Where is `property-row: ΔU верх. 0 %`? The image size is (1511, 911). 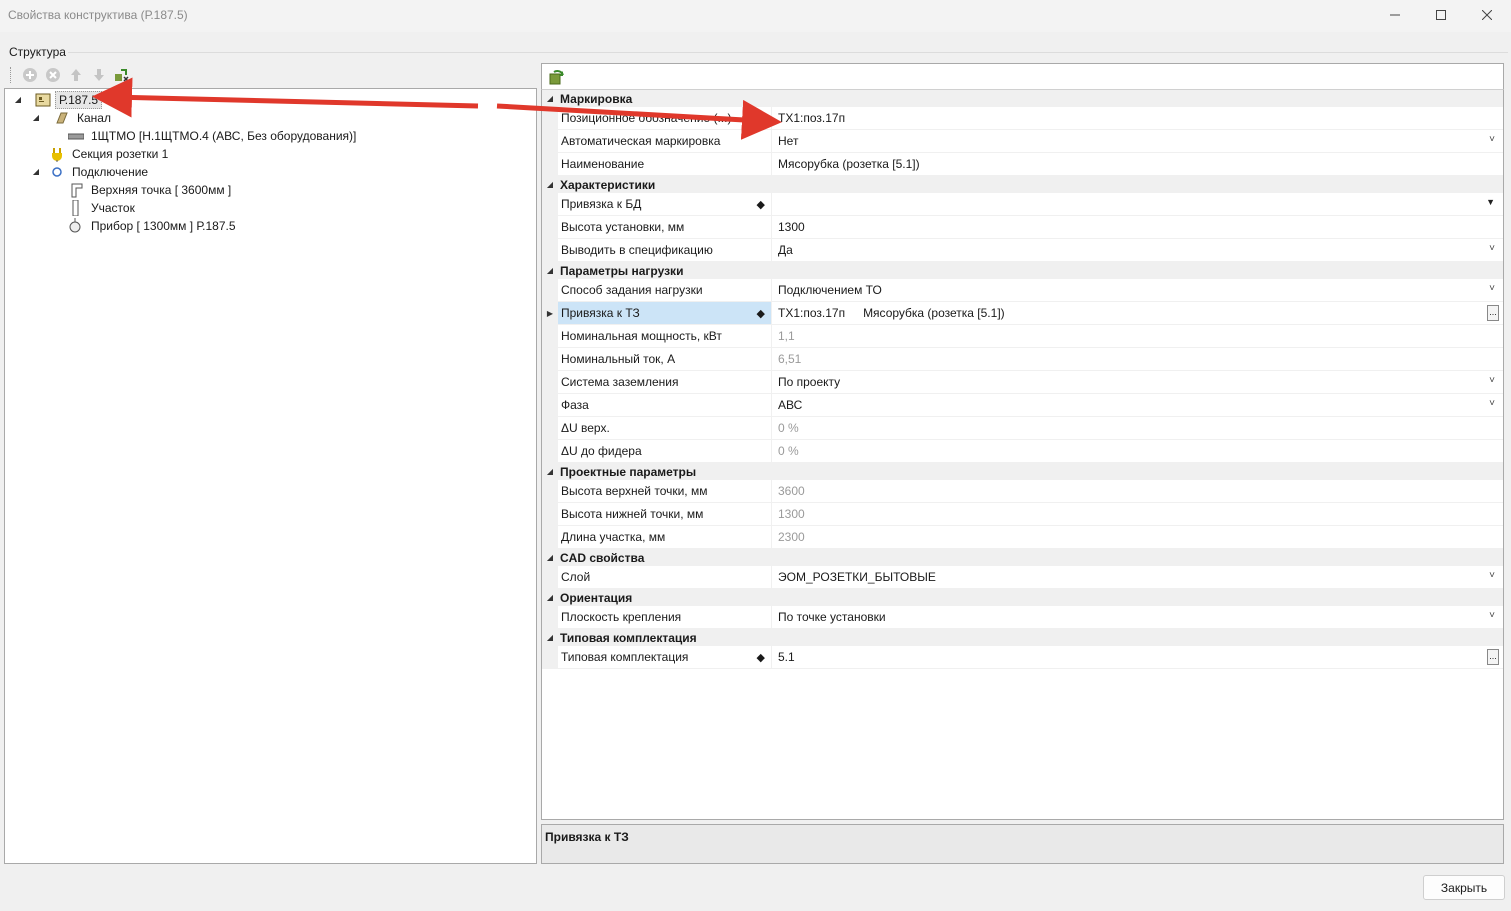
property-row: ΔU верх. 0 % is located at coordinates (1022, 428).